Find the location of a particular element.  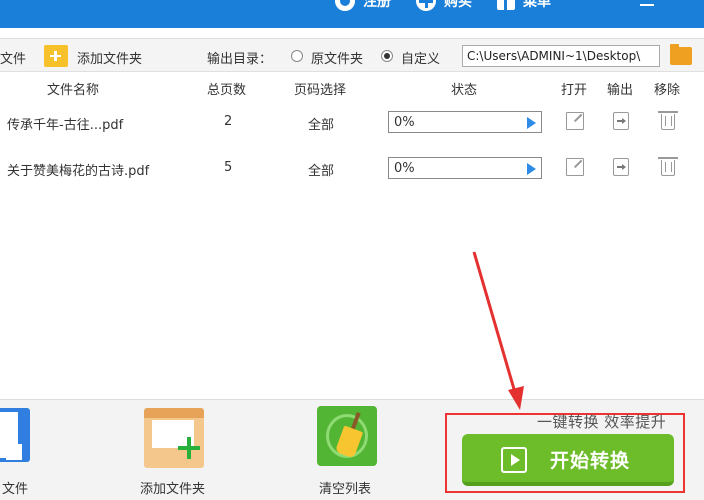

broom-icon is located at coordinates (347, 436).